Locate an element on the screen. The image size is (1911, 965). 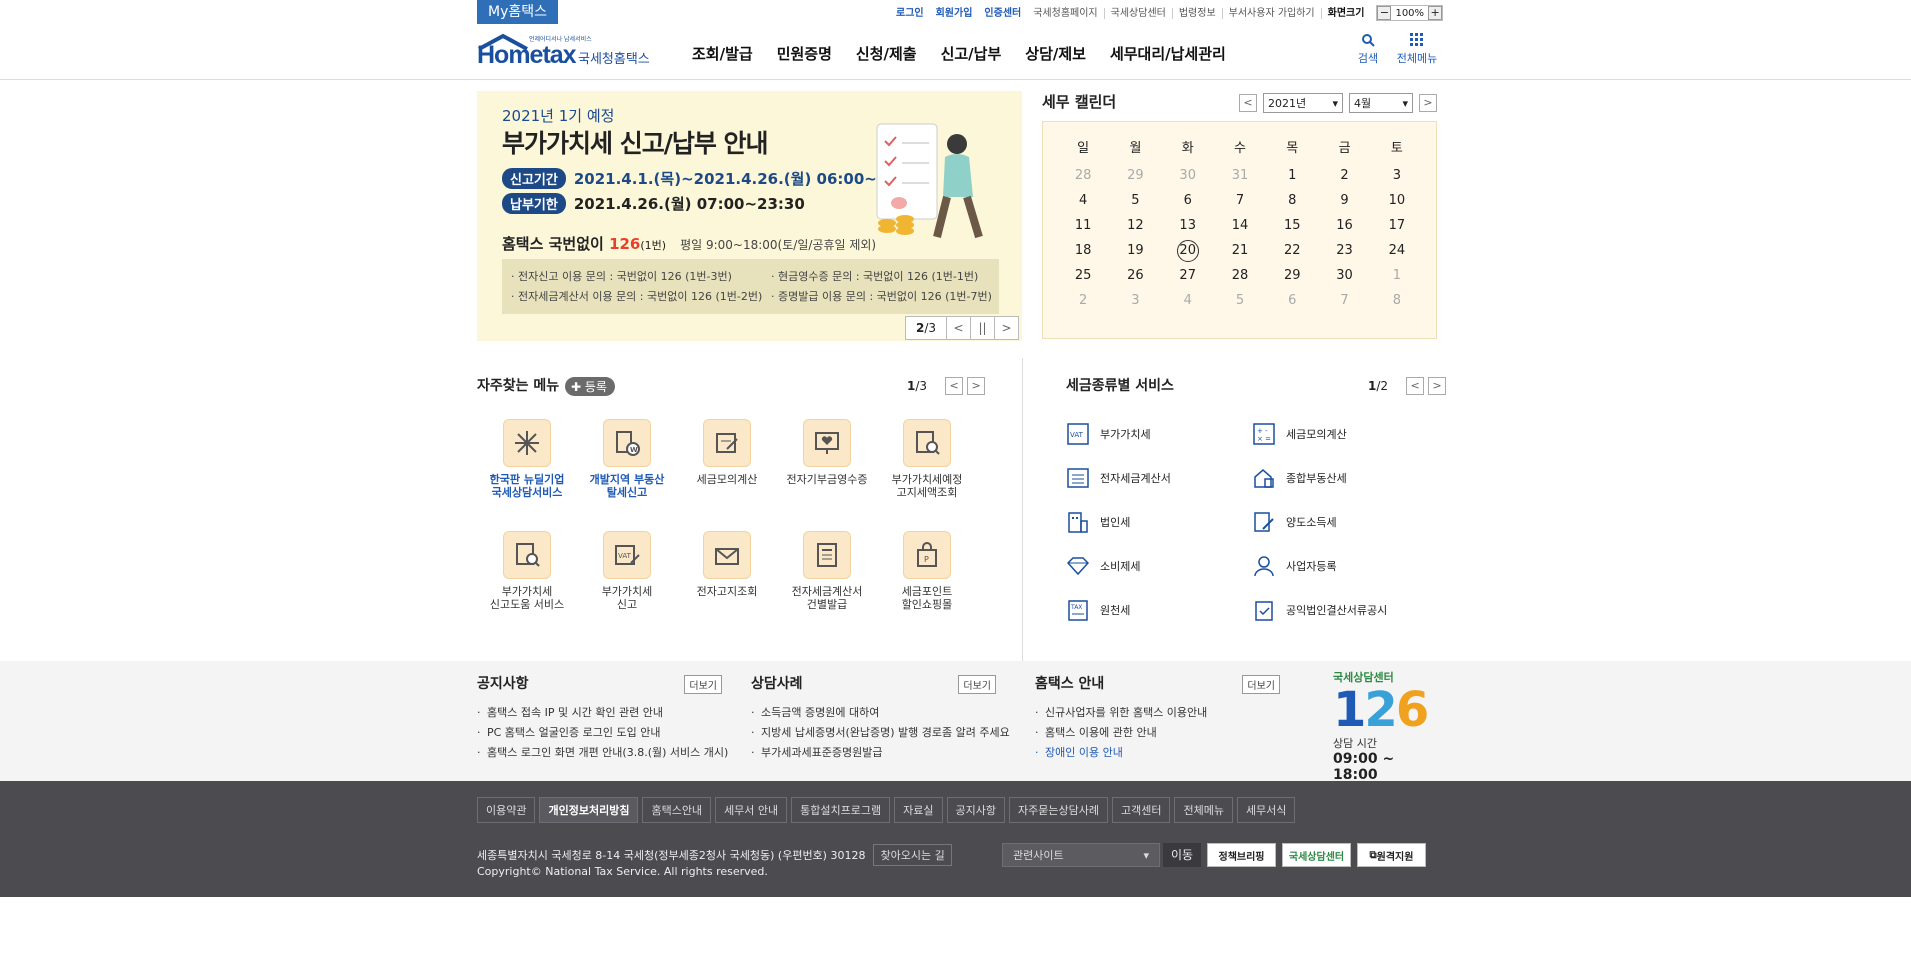
notice-more-button: 더보기 is located at coordinates (703, 684).